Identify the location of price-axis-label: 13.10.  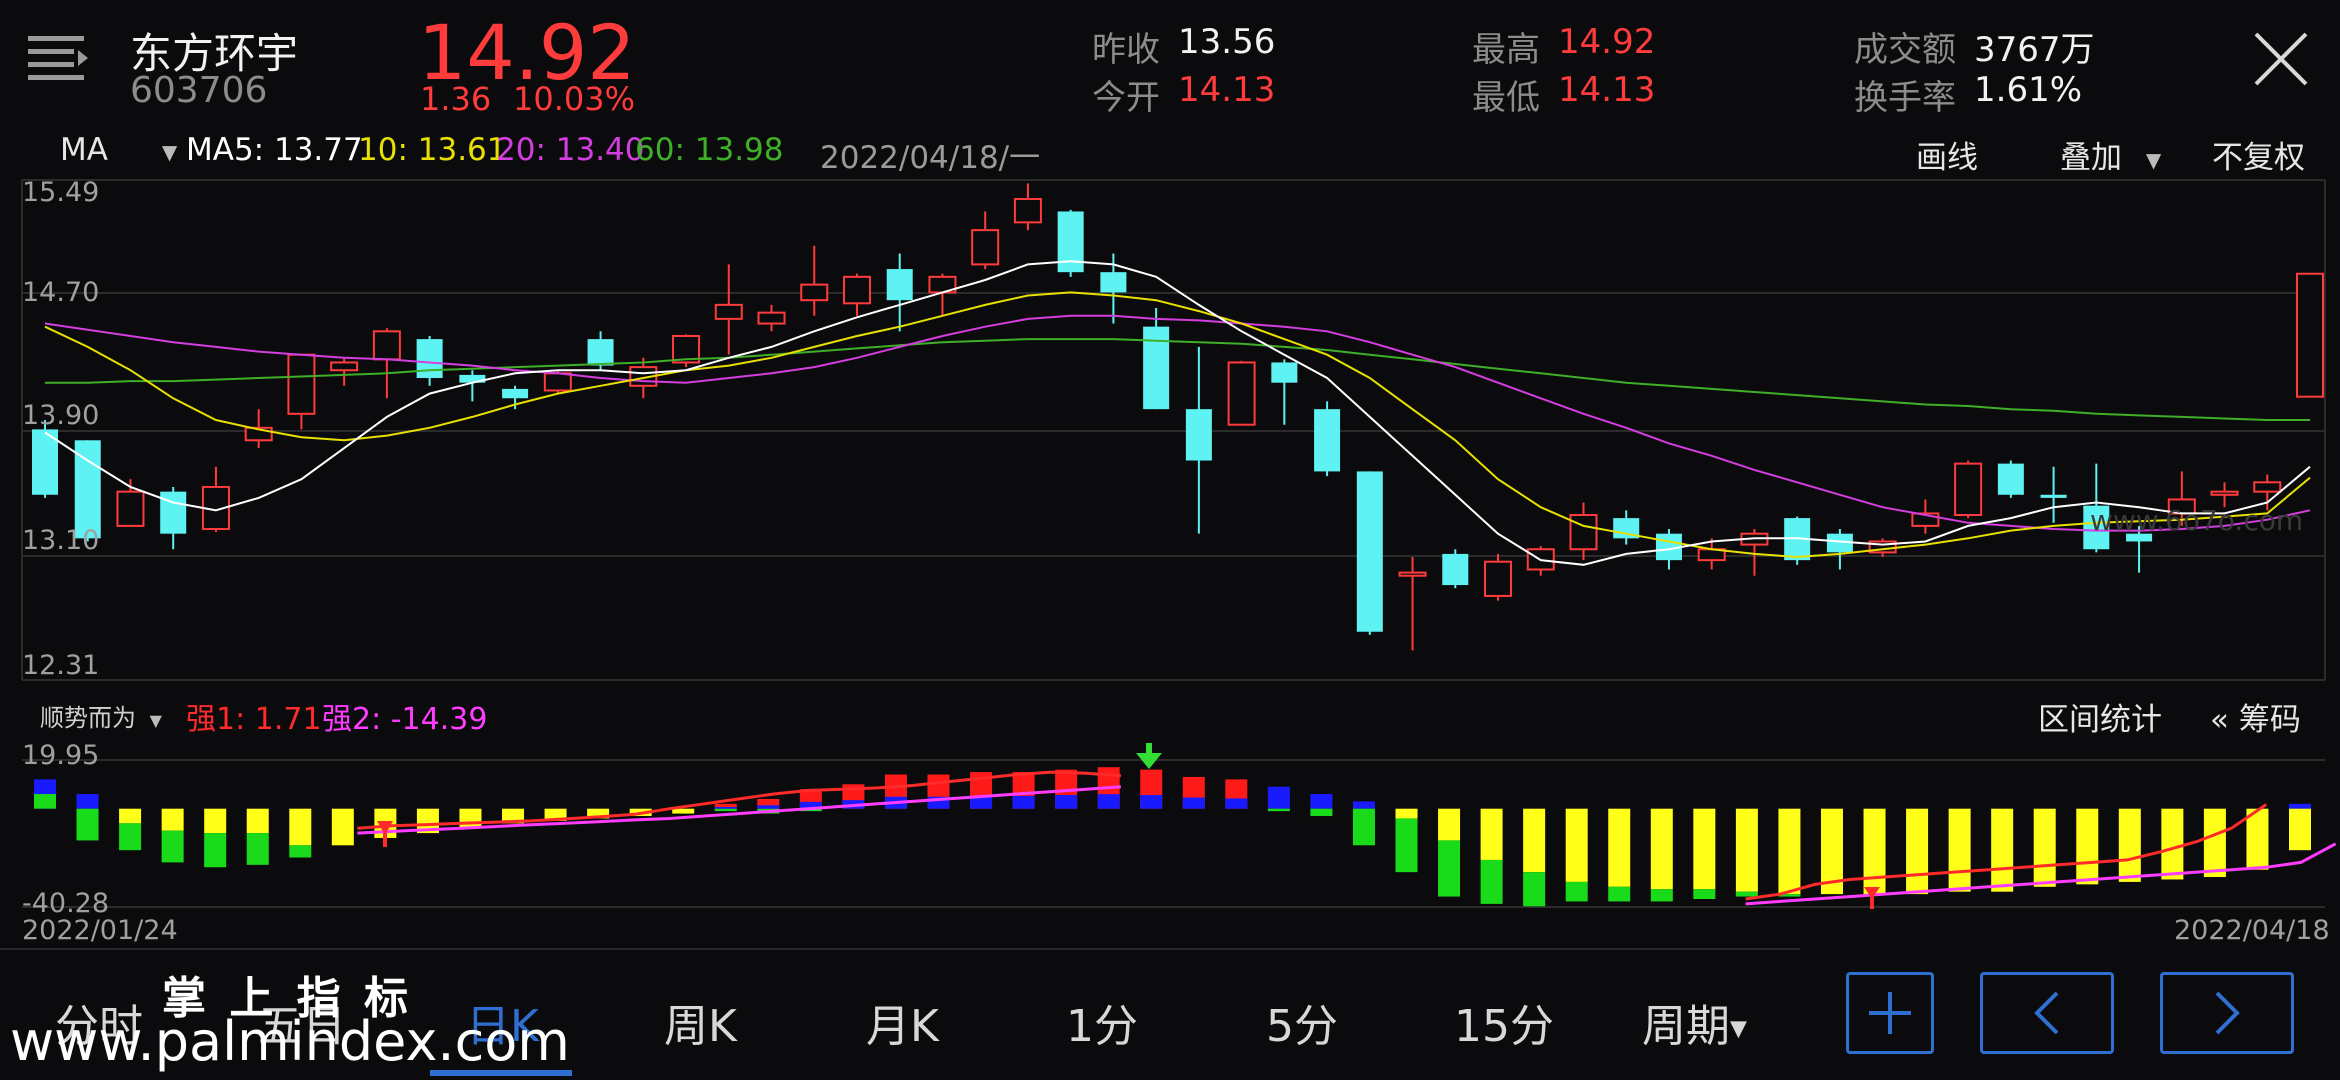
(61, 540).